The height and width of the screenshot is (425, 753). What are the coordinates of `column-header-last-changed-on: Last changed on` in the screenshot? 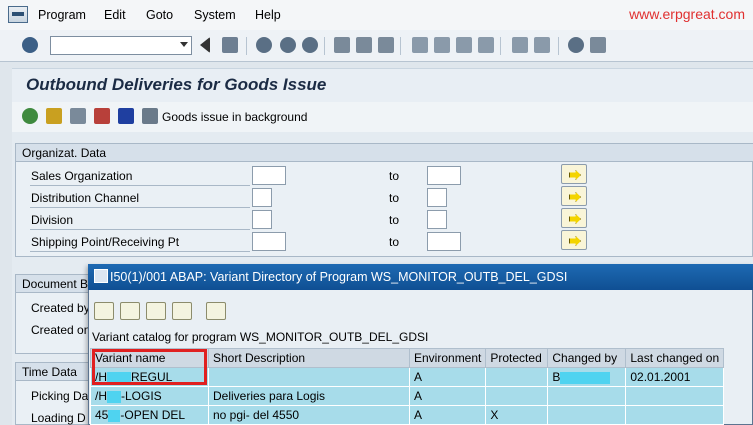 It's located at (675, 358).